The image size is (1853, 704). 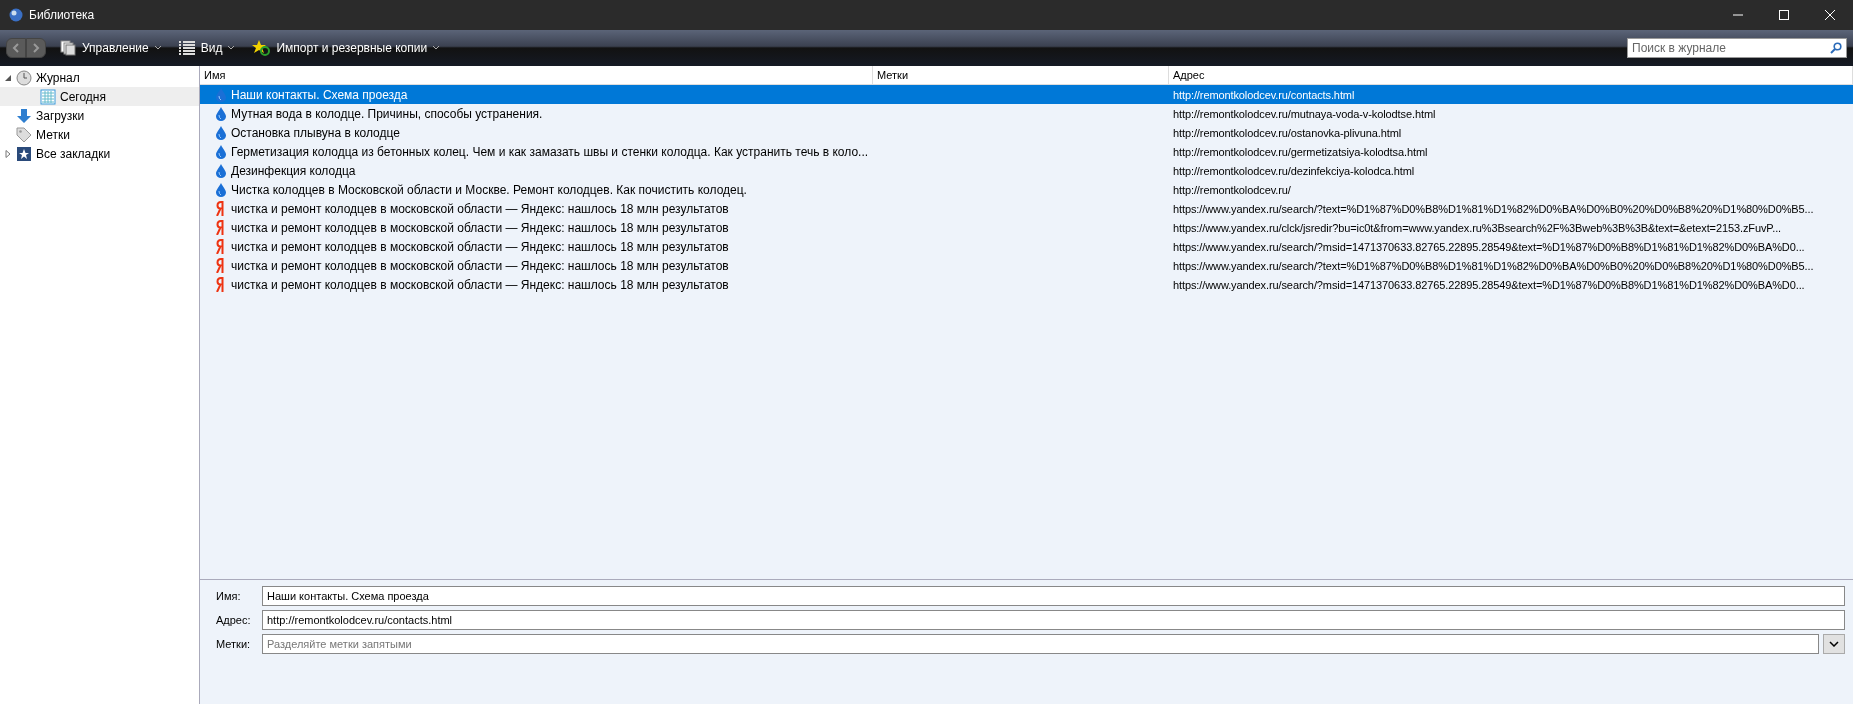 What do you see at coordinates (234, 620) in the screenshot?
I see `field-label: Адрес:` at bounding box center [234, 620].